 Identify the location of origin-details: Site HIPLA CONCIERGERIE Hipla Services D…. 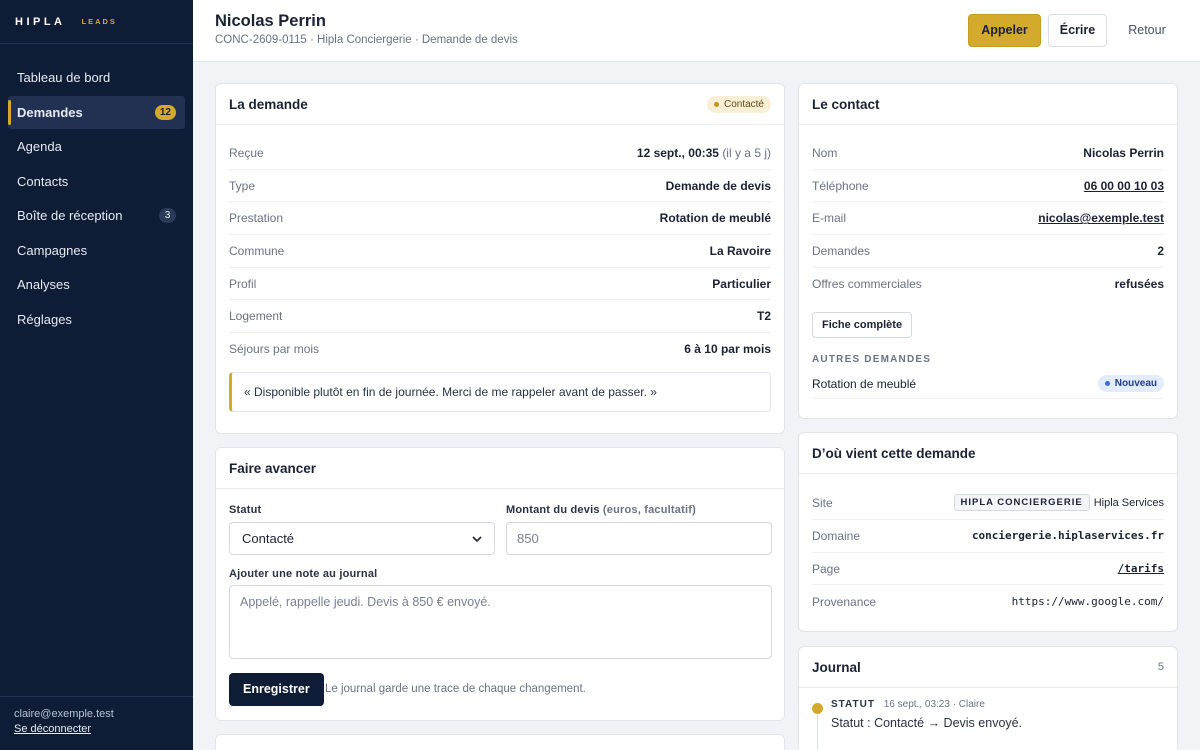
(988, 546).